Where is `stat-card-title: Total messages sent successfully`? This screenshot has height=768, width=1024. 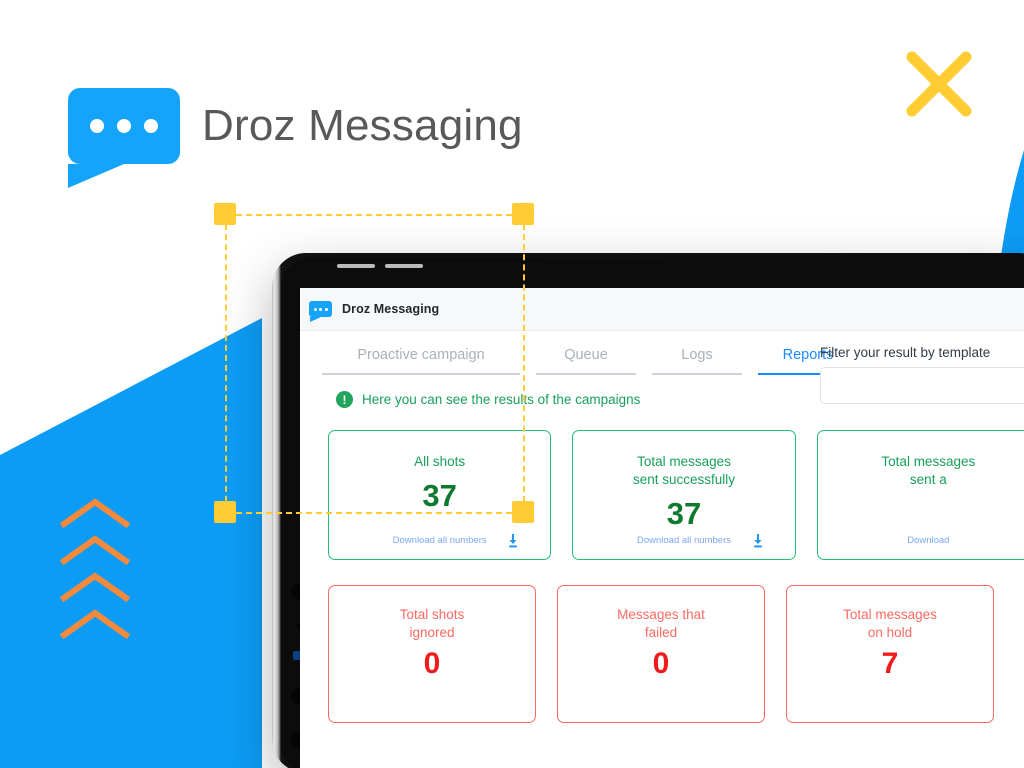 stat-card-title: Total messages sent successfully is located at coordinates (684, 470).